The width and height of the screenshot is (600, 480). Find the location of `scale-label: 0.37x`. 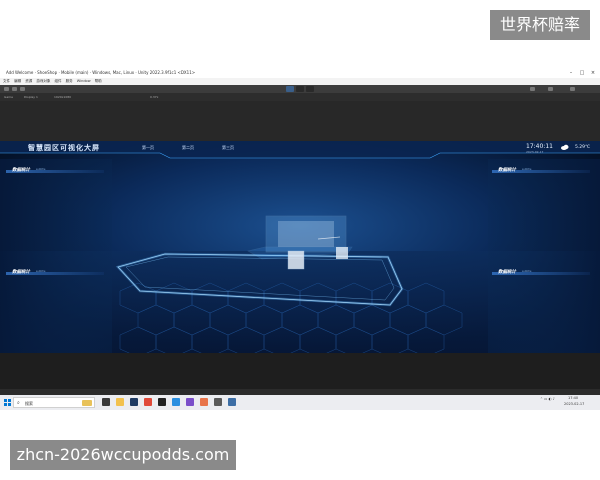

scale-label: 0.37x is located at coordinates (154, 97).